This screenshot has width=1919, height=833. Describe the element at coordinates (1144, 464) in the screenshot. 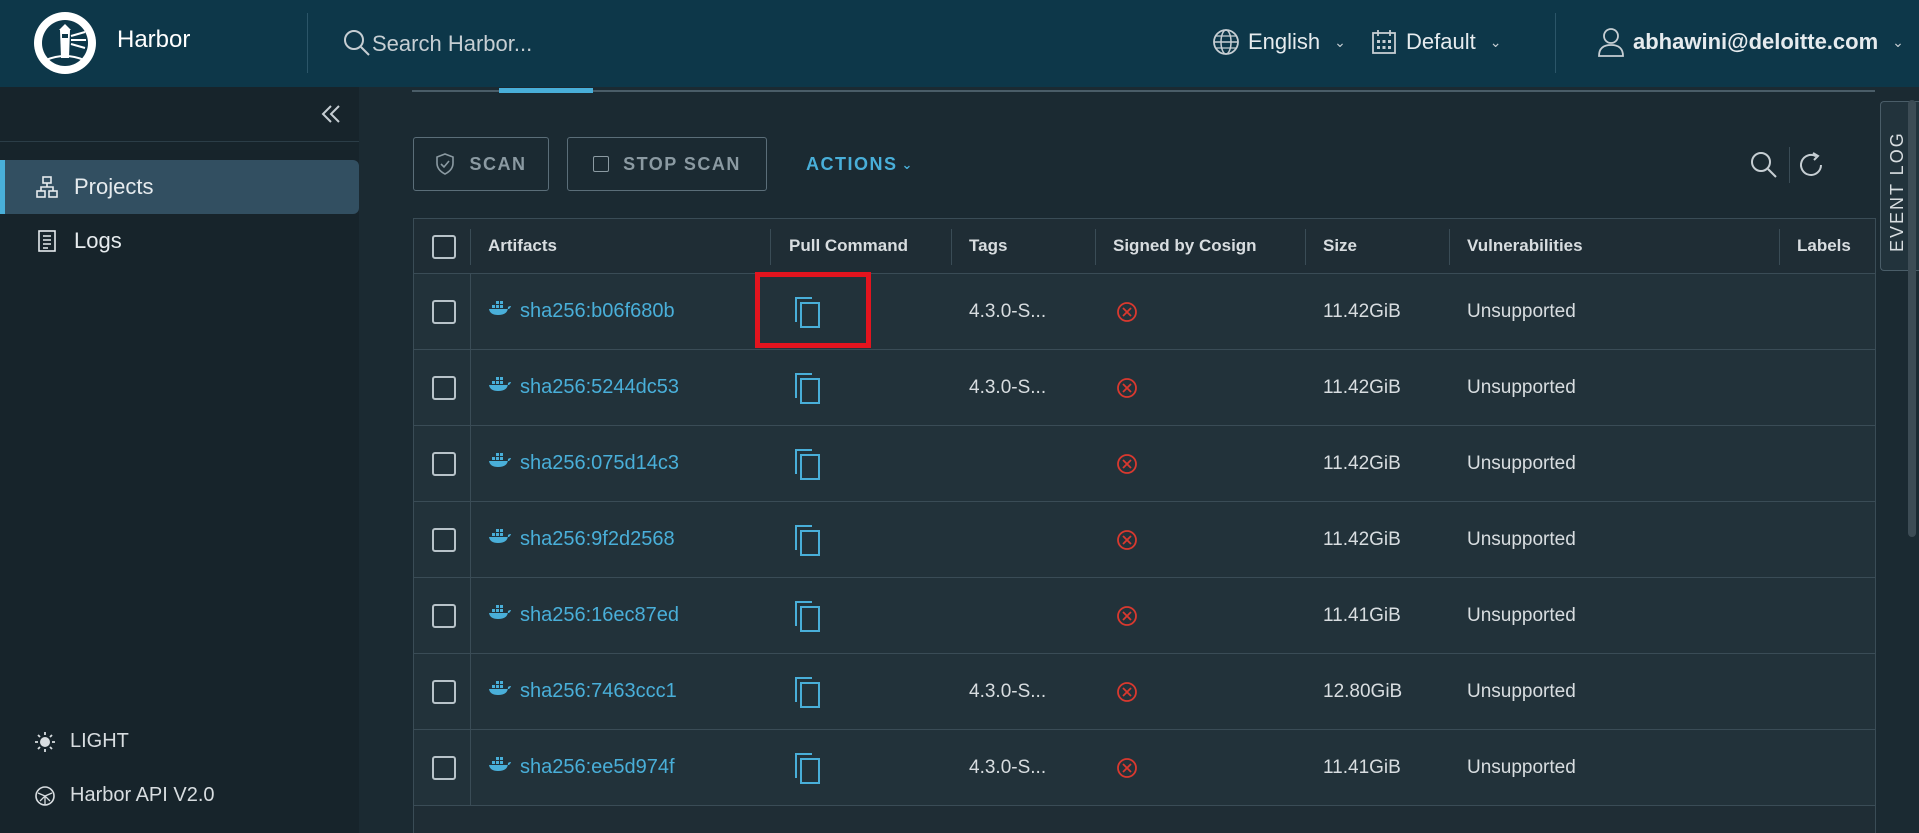

I see `table-row: sha256:075d14c3 11.42GiB Unsupported` at that location.